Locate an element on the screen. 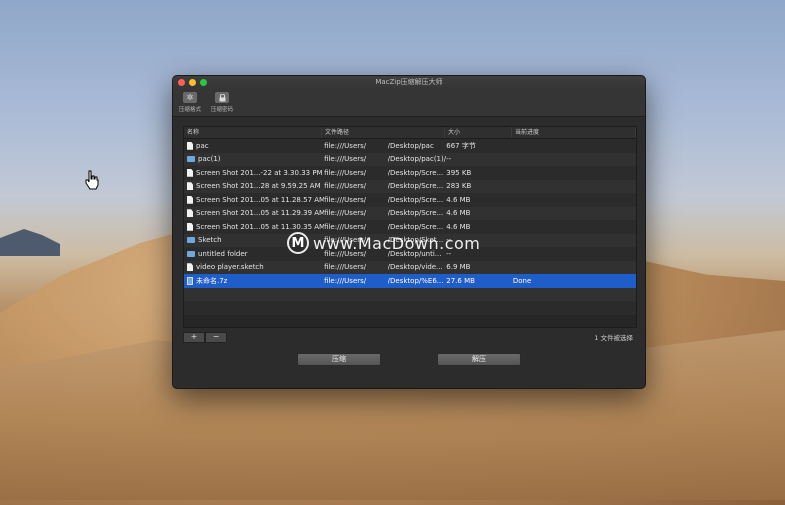 Image resolution: width=785 pixels, height=505 pixels. cell-name: pac(1) is located at coordinates (254, 159).